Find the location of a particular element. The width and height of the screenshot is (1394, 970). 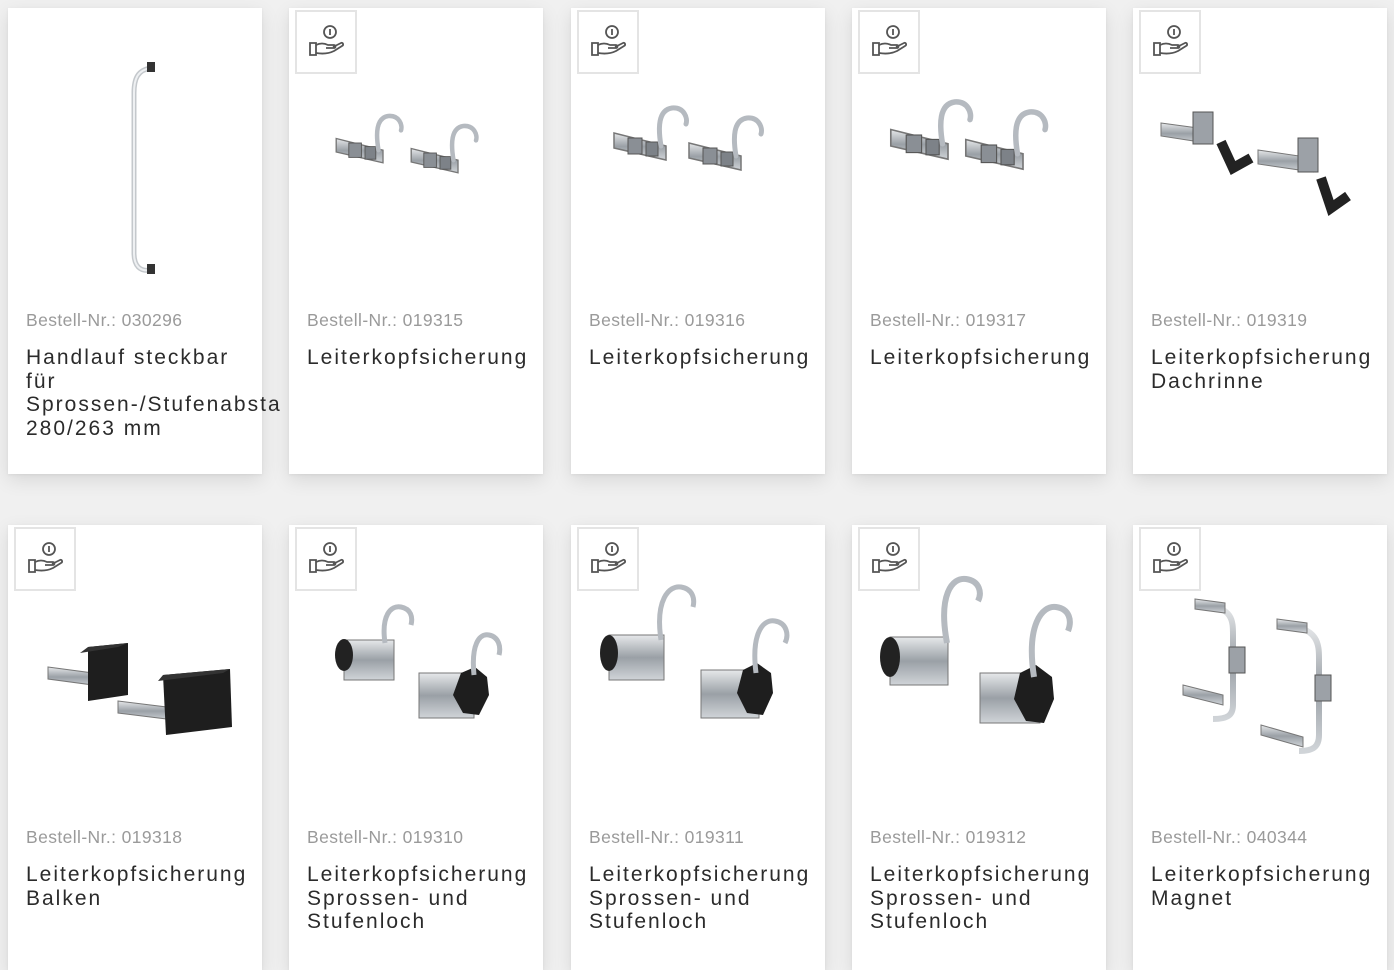

order-number: Bestell-Nr.: 019310 is located at coordinates (385, 837).